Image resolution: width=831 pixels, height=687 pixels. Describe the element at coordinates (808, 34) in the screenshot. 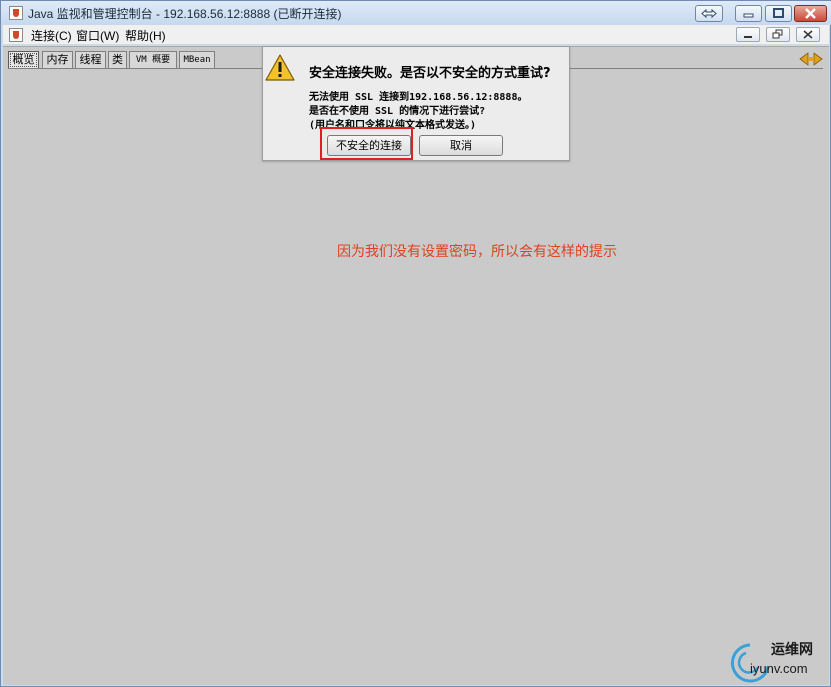

I see `mdi-close-button` at that location.